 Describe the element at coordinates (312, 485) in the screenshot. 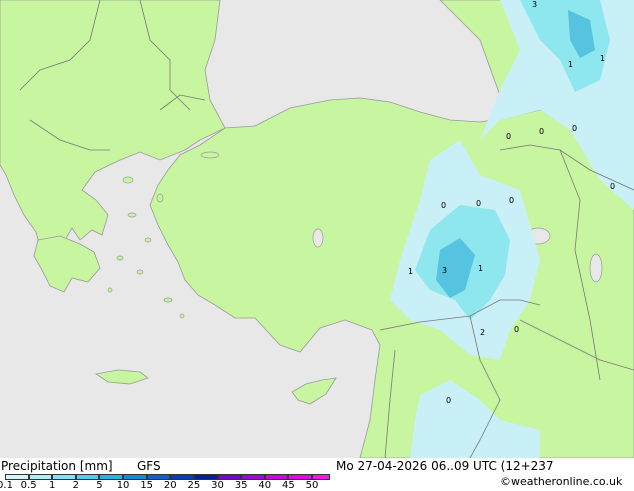

I see `colorbar-tick-label: 50` at that location.